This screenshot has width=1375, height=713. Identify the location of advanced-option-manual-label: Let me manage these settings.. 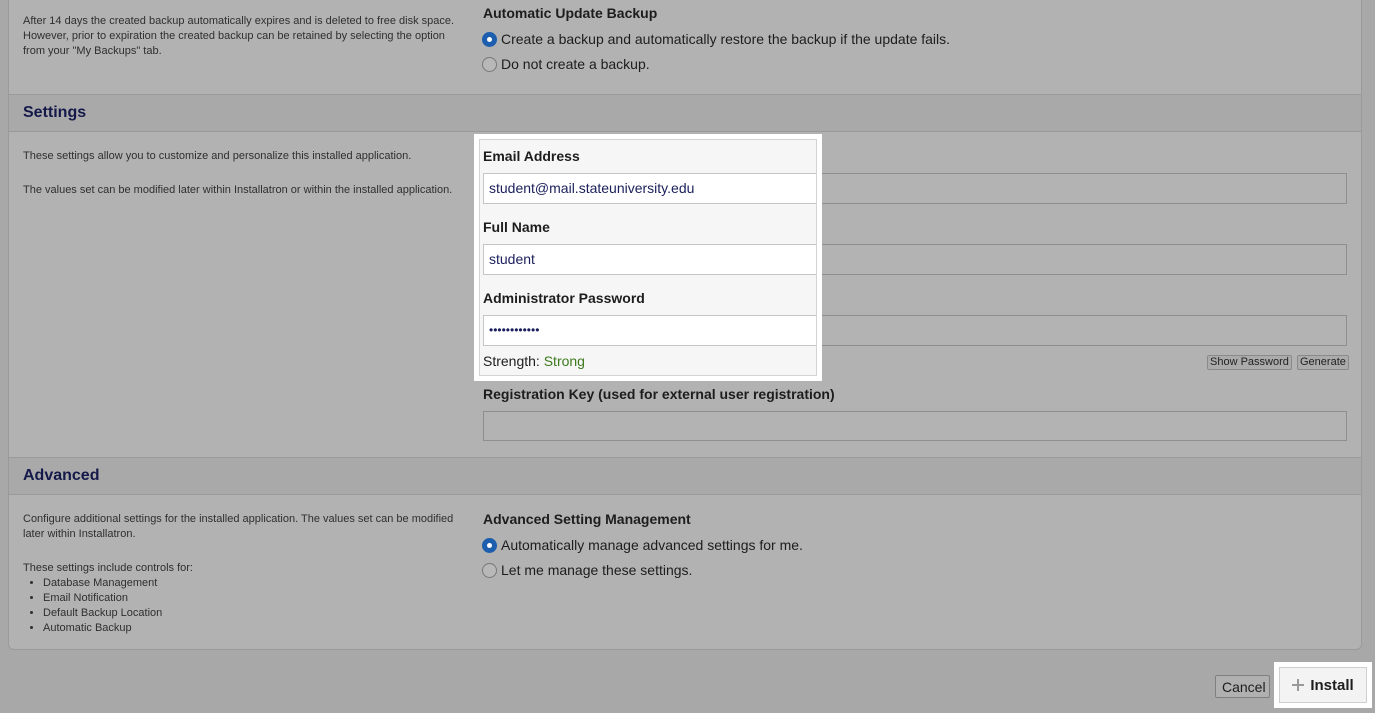
(597, 570).